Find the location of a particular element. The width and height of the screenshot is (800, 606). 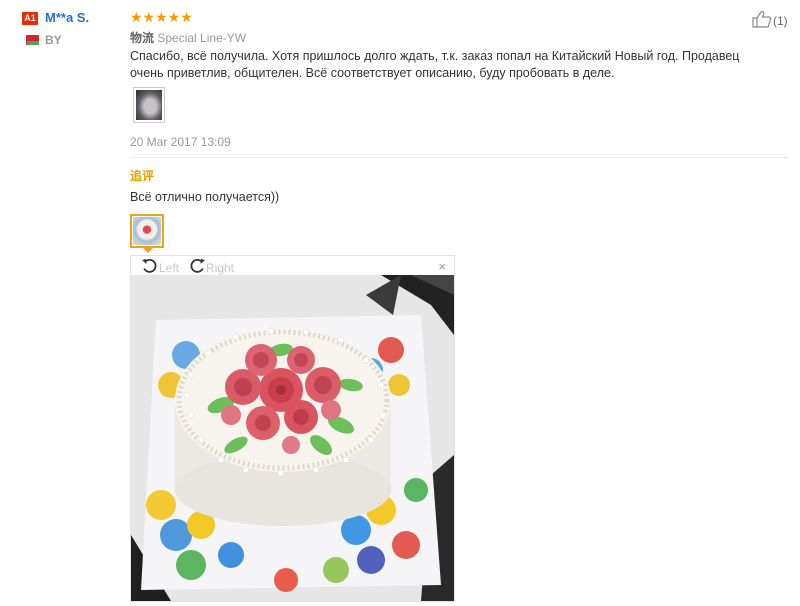

shipping-label: 物流 is located at coordinates (142, 38).